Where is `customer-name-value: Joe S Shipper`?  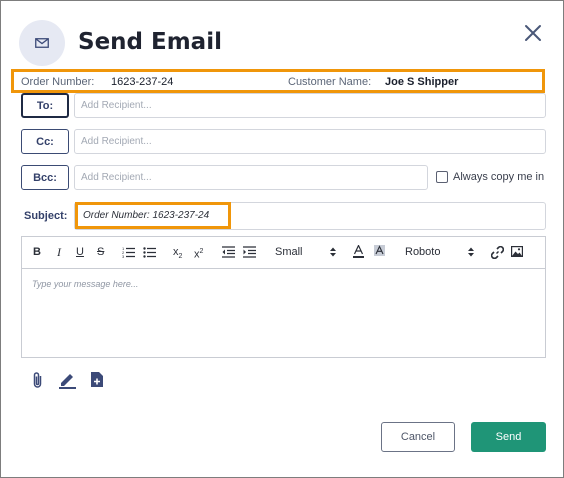 customer-name-value: Joe S Shipper is located at coordinates (422, 82).